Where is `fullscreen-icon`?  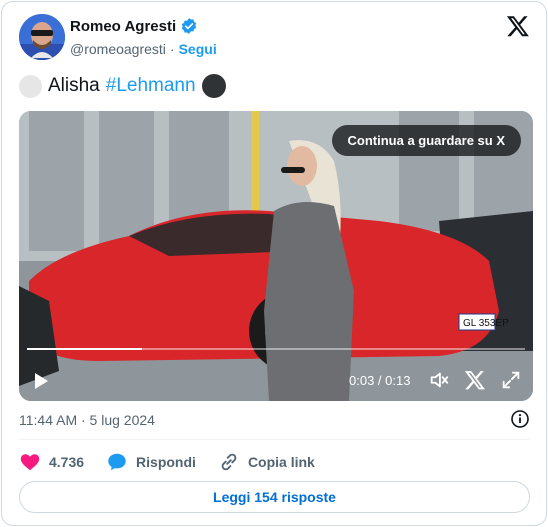 fullscreen-icon is located at coordinates (511, 380).